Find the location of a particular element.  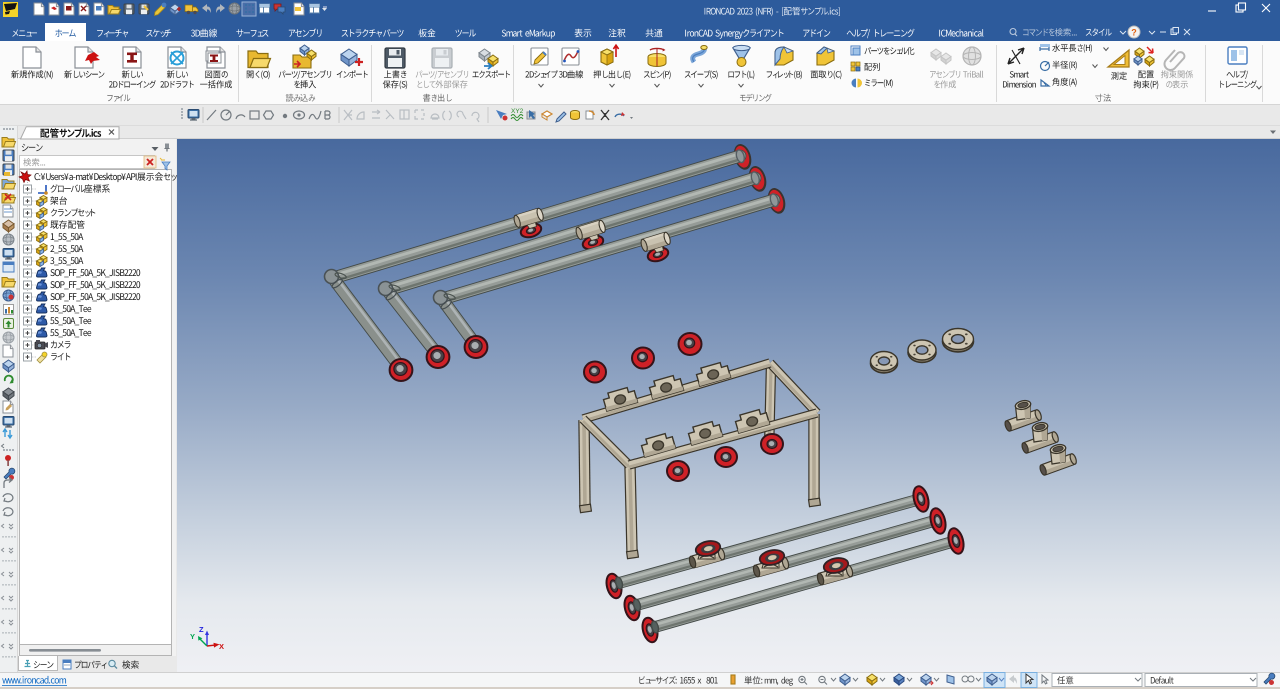

svg-text: Y is located at coordinates (192, 636).